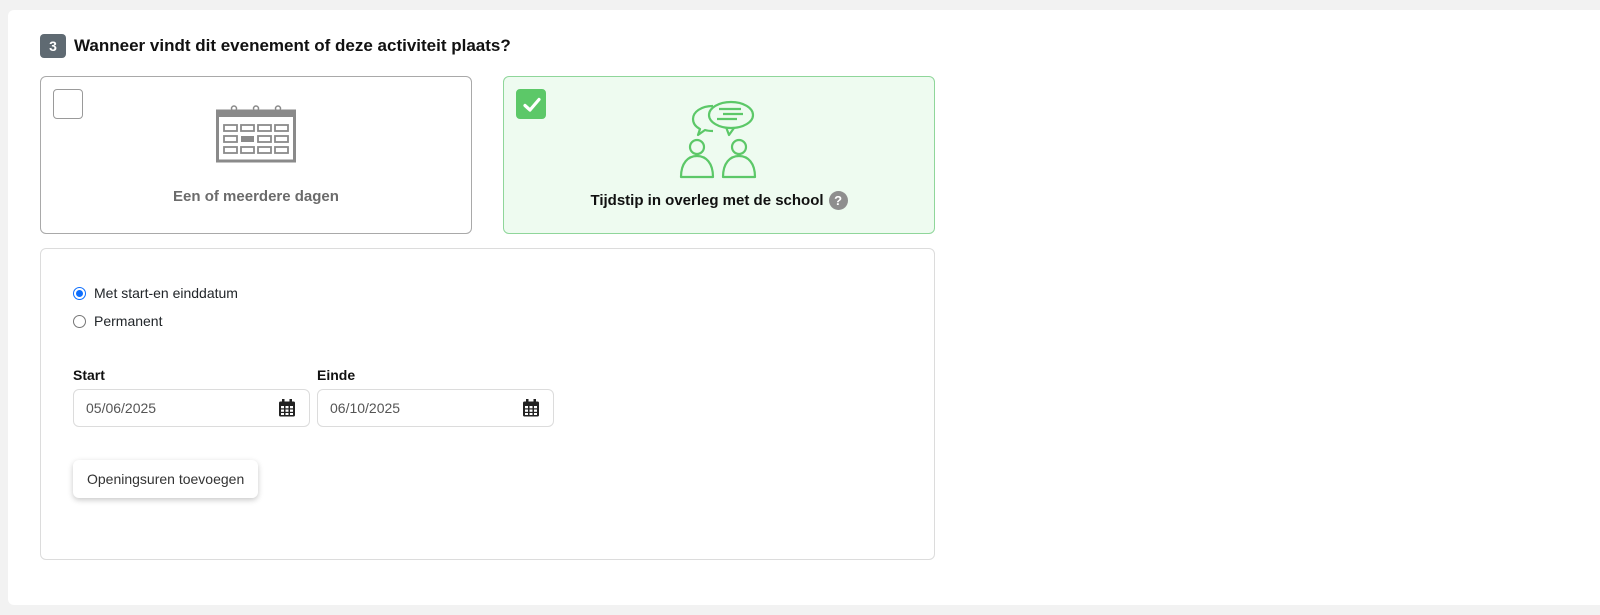 The width and height of the screenshot is (1600, 615). I want to click on option-label-school-text: Tijdstip in overleg met de school, so click(707, 200).